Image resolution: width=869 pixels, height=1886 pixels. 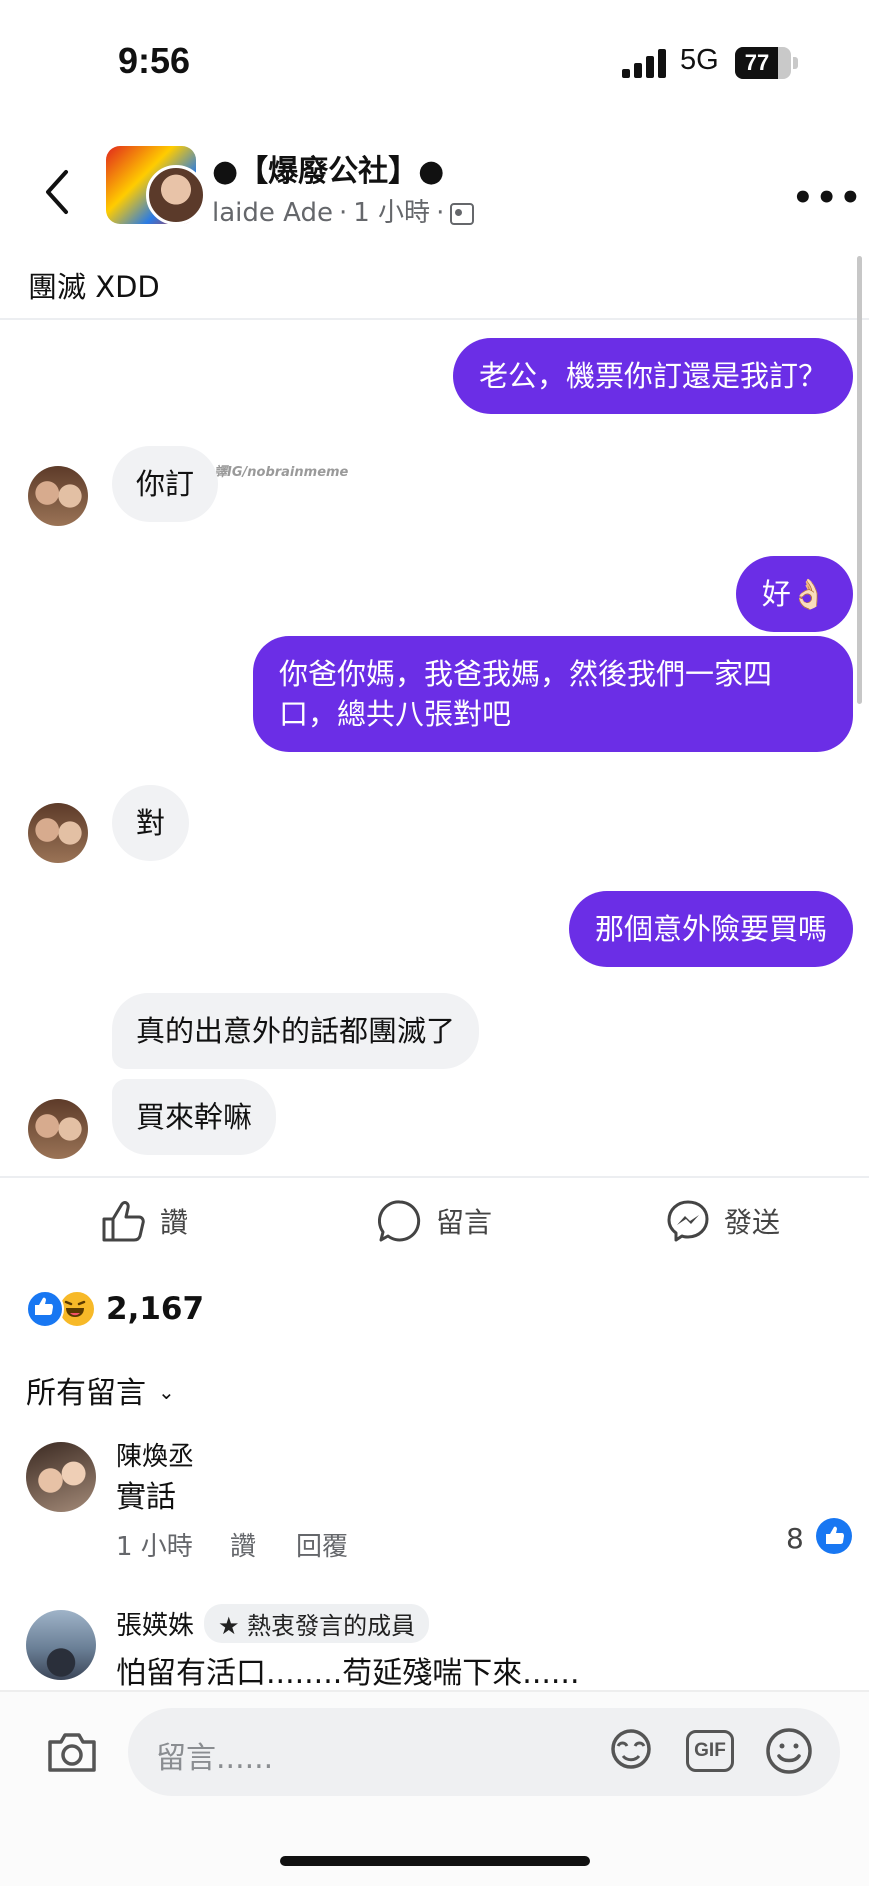 I want to click on avatar-sticker-icon, so click(x=631, y=1753).